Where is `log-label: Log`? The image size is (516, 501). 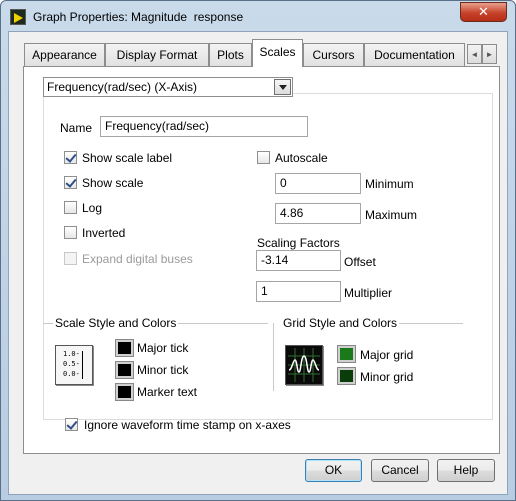 log-label: Log is located at coordinates (92, 208).